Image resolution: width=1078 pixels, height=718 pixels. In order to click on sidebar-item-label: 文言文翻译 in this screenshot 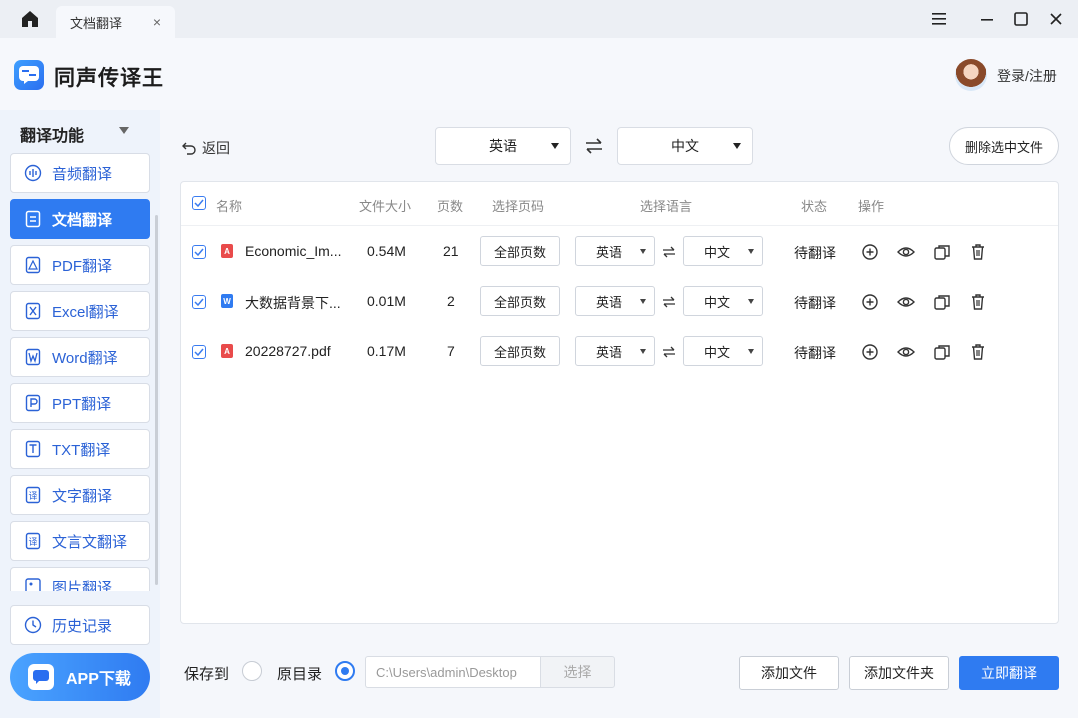, I will do `click(90, 542)`.